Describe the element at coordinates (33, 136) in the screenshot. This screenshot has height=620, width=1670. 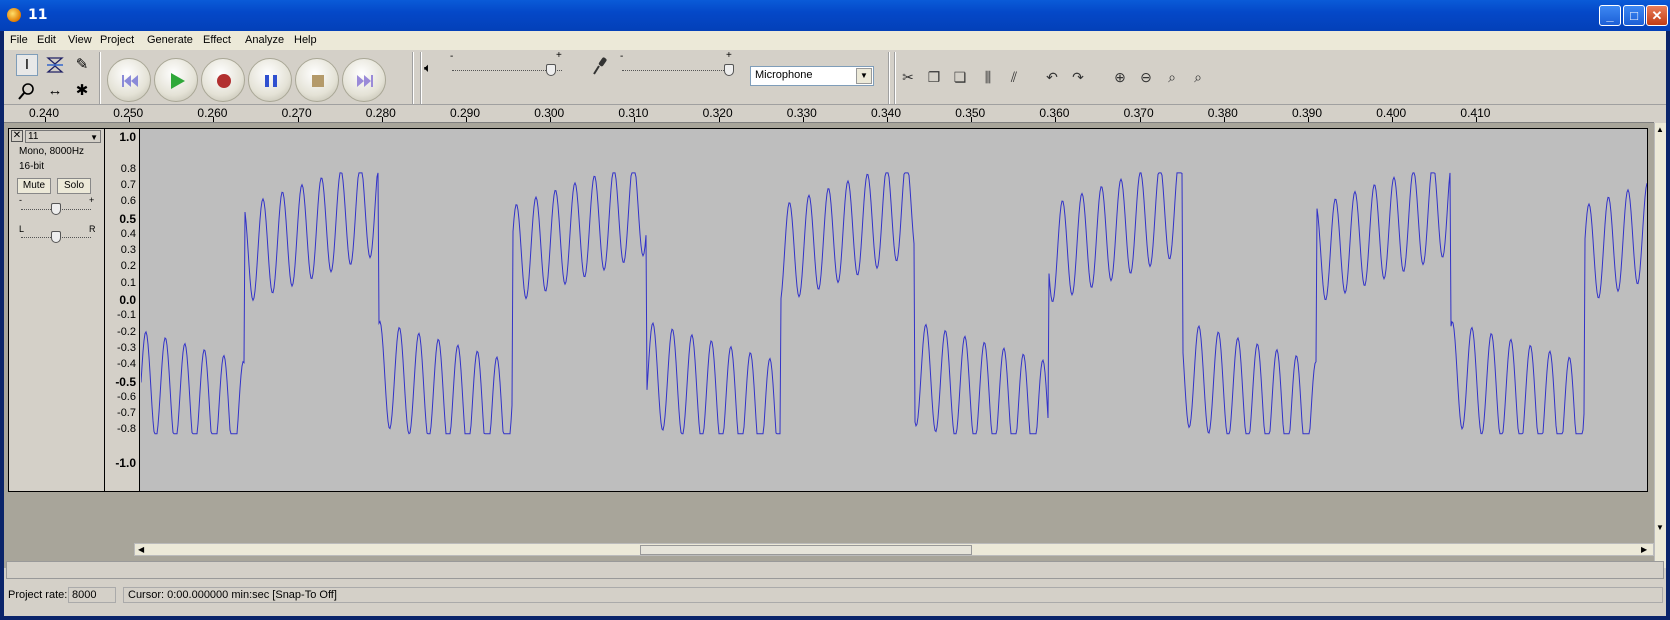
I see `track-name-label: 11` at that location.